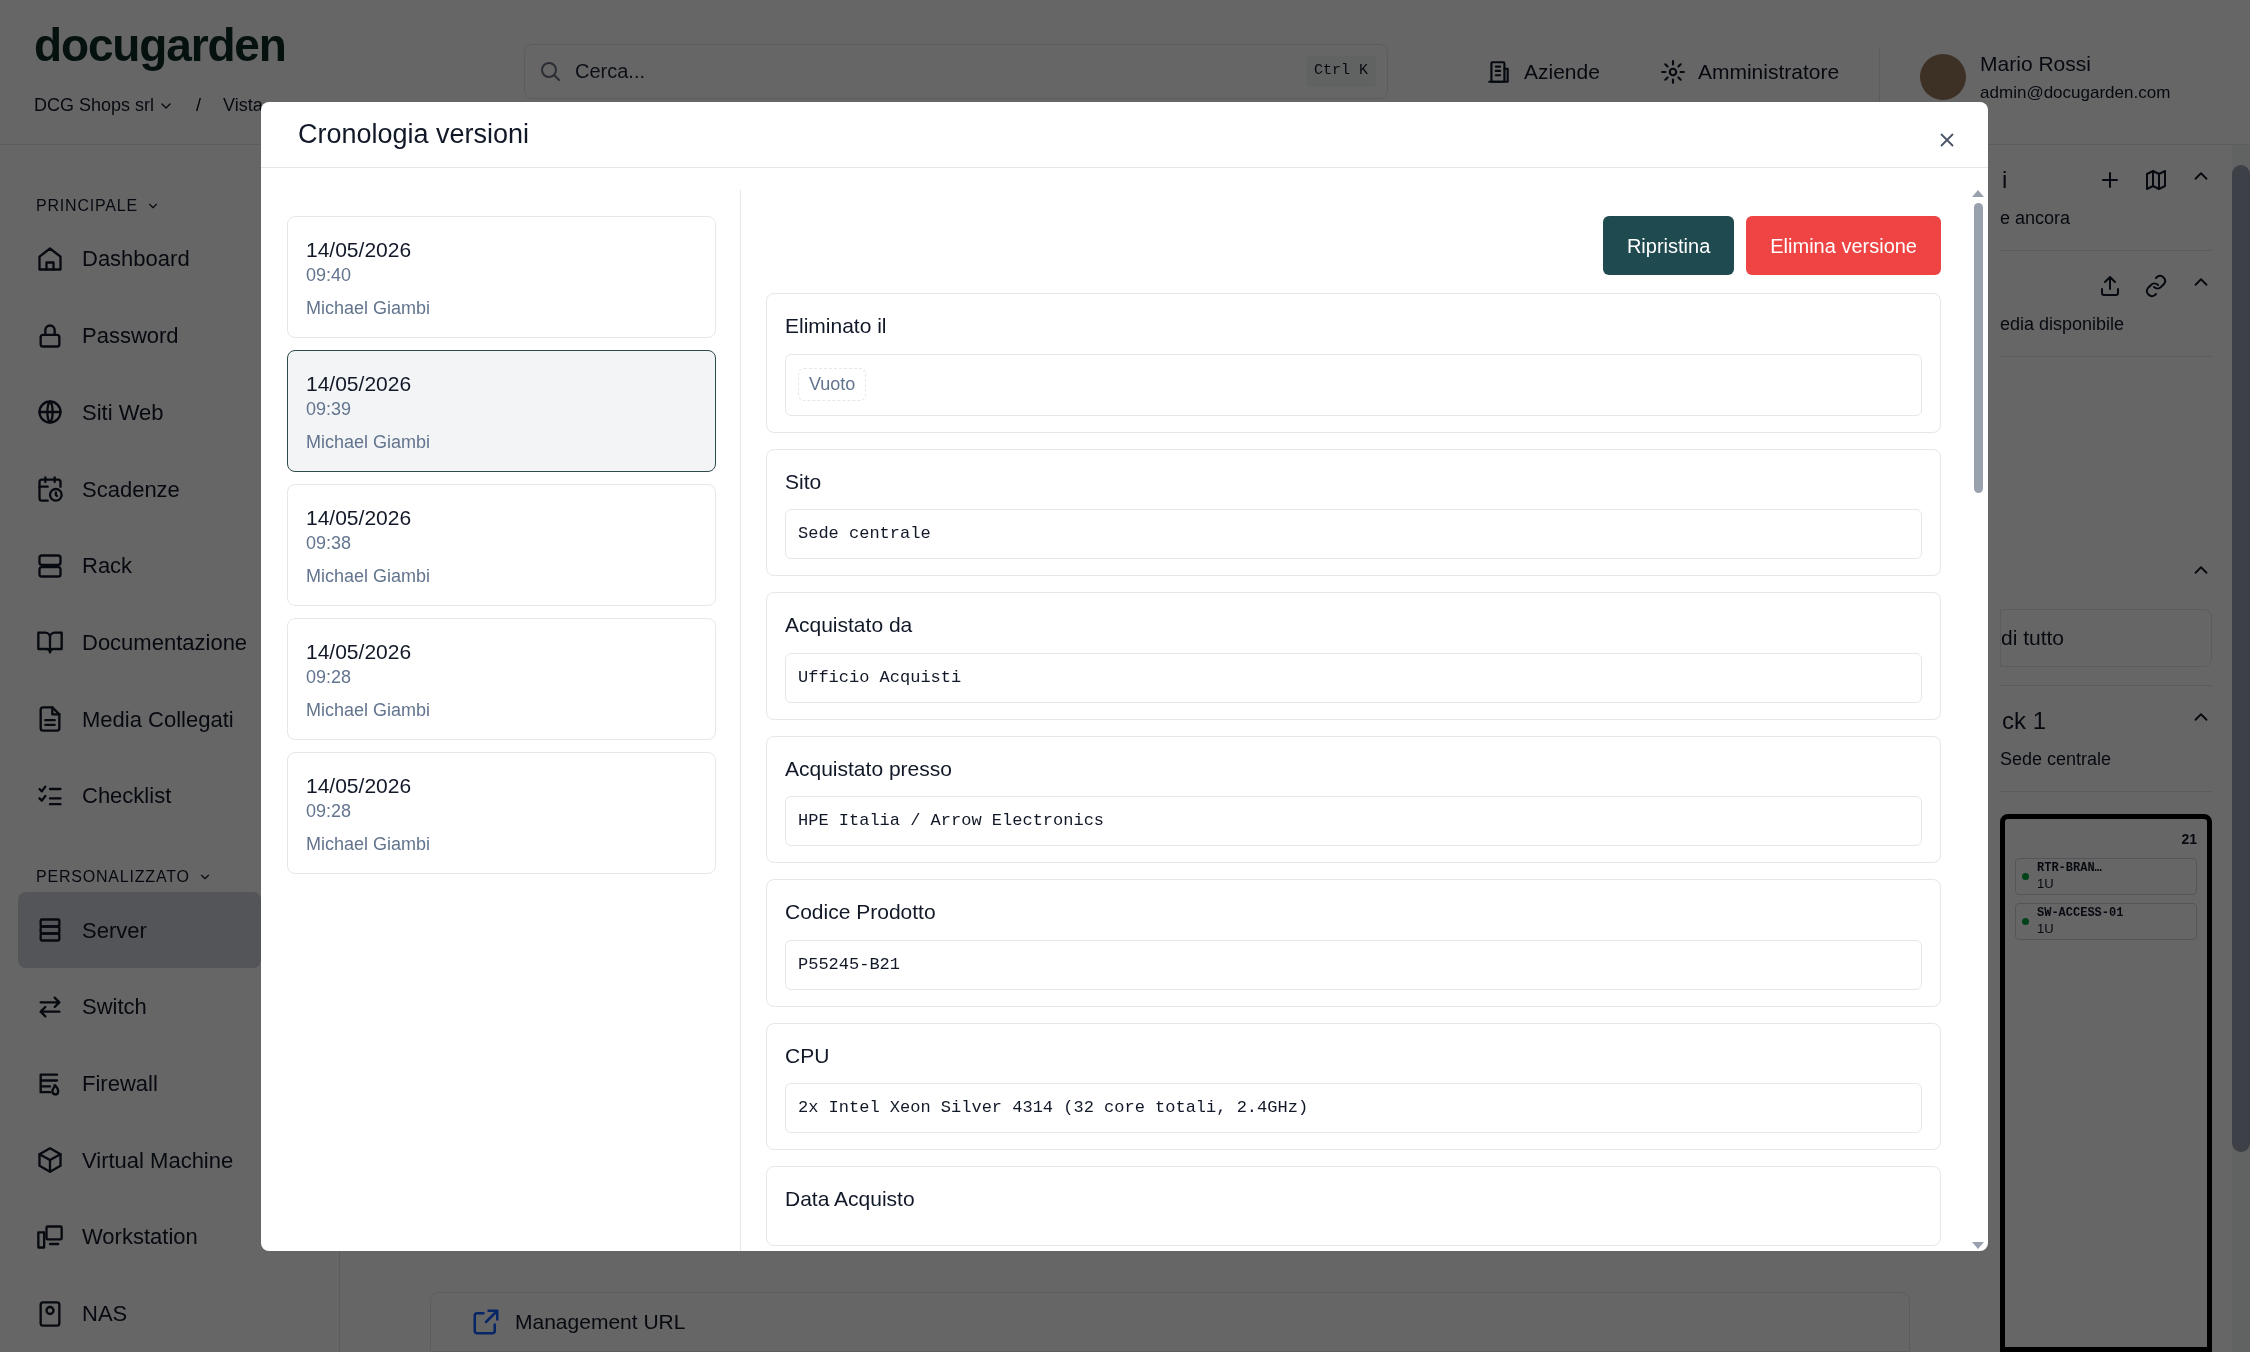 Image resolution: width=2250 pixels, height=1352 pixels. What do you see at coordinates (139, 1007) in the screenshot?
I see `sidebar-item: Switch` at bounding box center [139, 1007].